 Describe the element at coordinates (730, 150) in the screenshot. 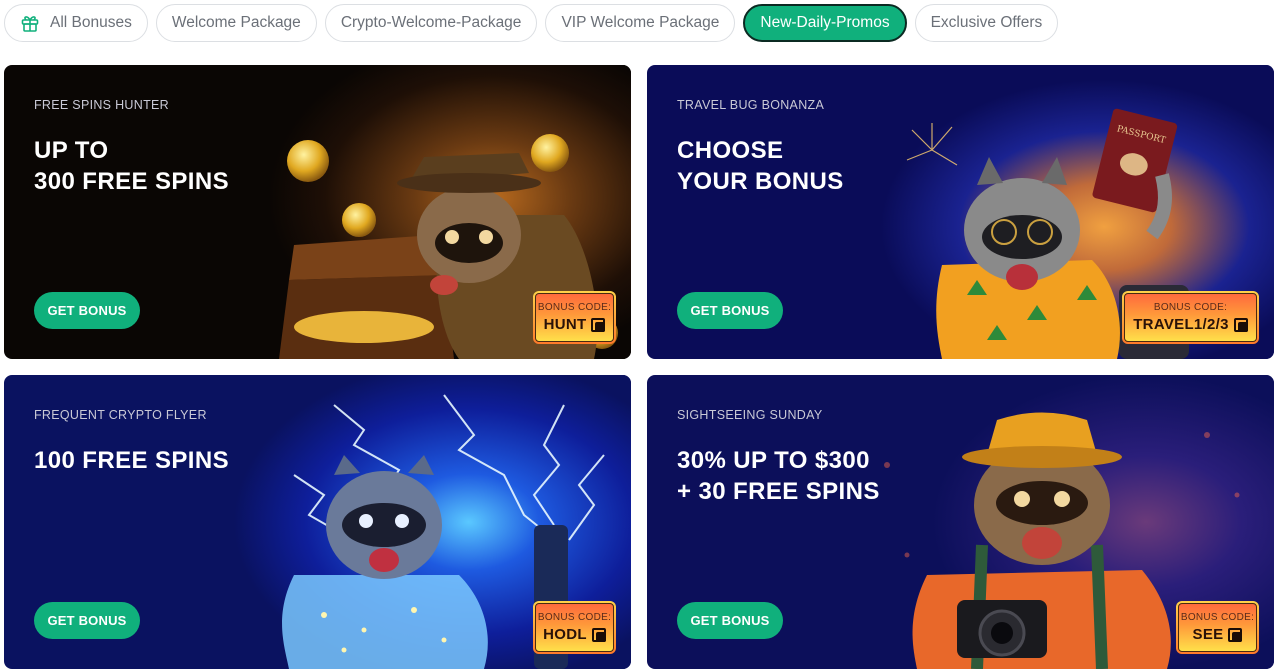

I see `card-title-line: CHOOSE` at that location.